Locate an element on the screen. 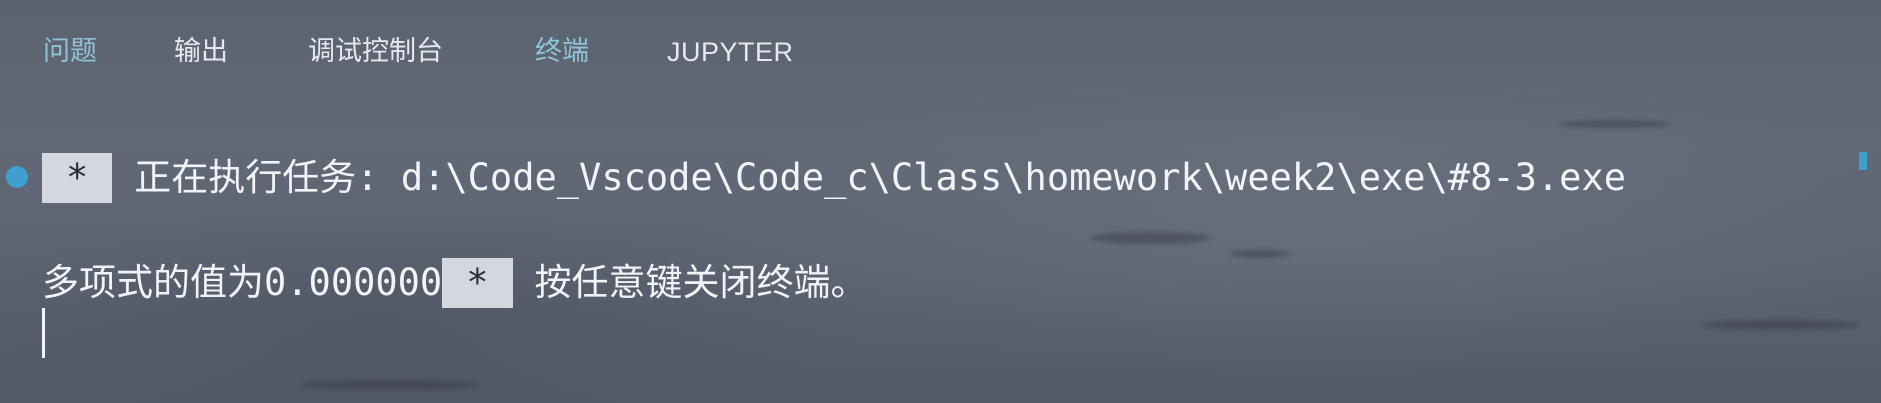 The image size is (1881, 403). task-star-badge: * is located at coordinates (77, 178).